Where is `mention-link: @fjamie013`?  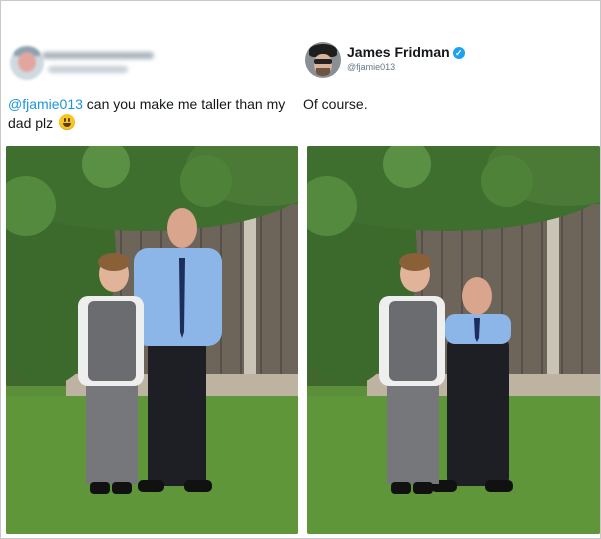
mention-link: @fjamie013 is located at coordinates (45, 104).